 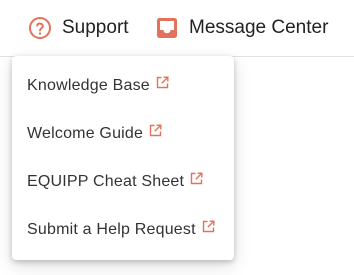 What do you see at coordinates (259, 27) in the screenshot?
I see `message-center-label: Message Center` at bounding box center [259, 27].